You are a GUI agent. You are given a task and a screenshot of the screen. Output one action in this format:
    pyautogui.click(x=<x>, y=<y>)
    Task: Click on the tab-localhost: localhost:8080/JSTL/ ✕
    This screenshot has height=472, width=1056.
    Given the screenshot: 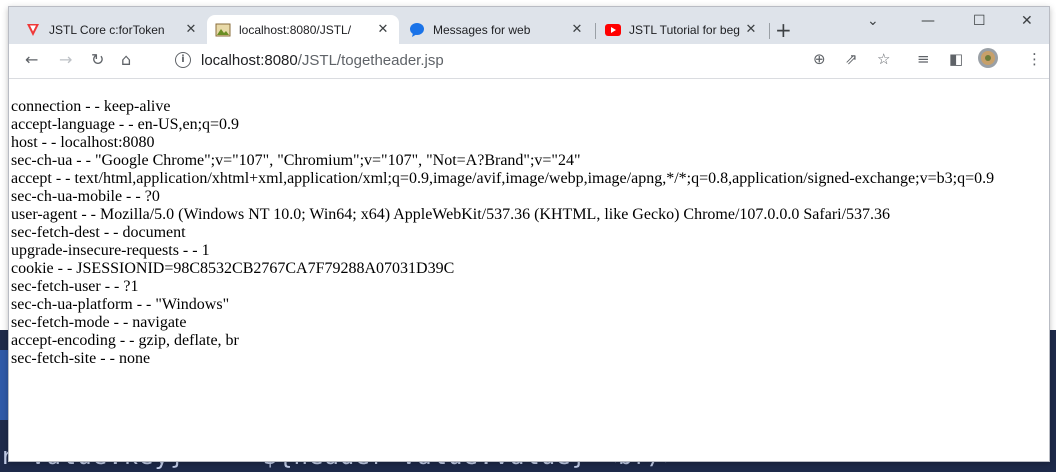 What is the action you would take?
    pyautogui.click(x=303, y=29)
    